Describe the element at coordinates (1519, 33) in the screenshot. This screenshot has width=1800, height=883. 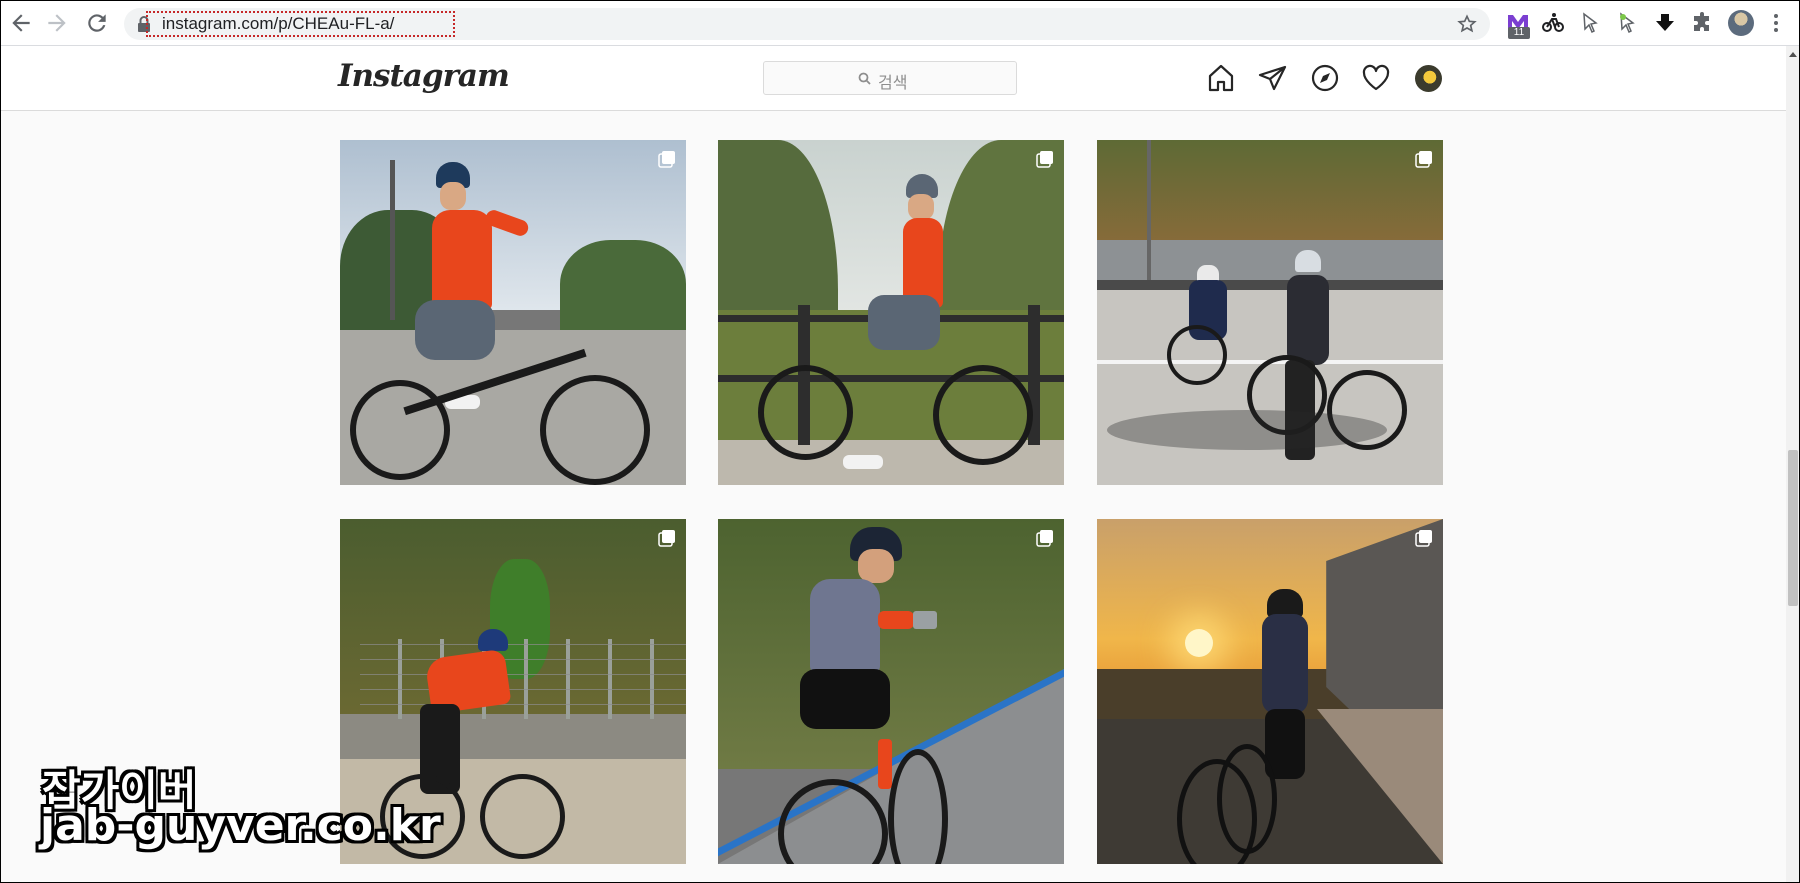
I see `extension-badge: 11` at that location.